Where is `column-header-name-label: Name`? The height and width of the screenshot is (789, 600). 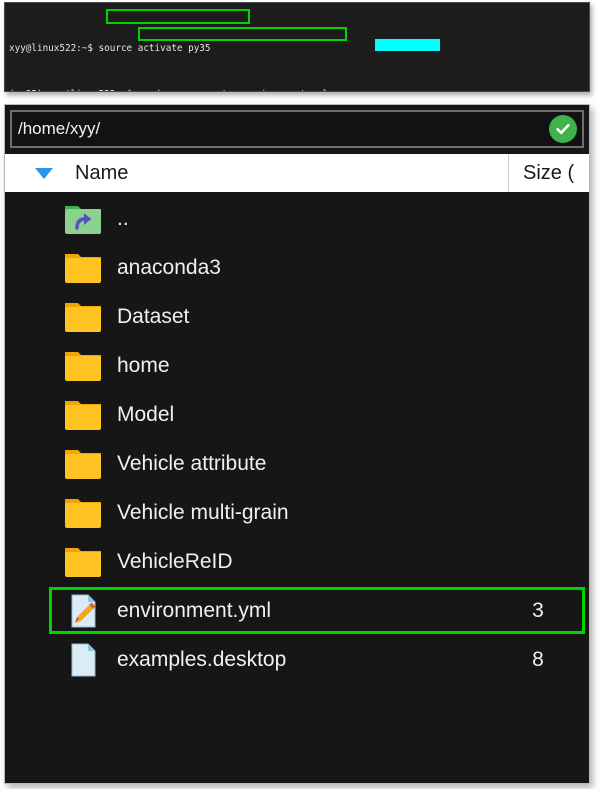
column-header-name-label: Name is located at coordinates (102, 172).